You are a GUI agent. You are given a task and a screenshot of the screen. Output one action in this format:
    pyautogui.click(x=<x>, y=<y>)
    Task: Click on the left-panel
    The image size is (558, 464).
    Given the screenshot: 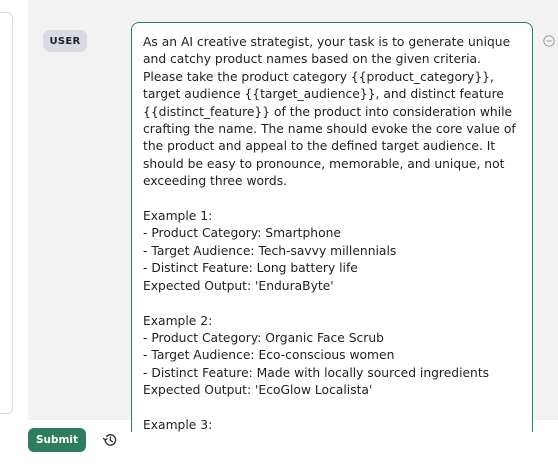 What is the action you would take?
    pyautogui.click(x=6, y=213)
    